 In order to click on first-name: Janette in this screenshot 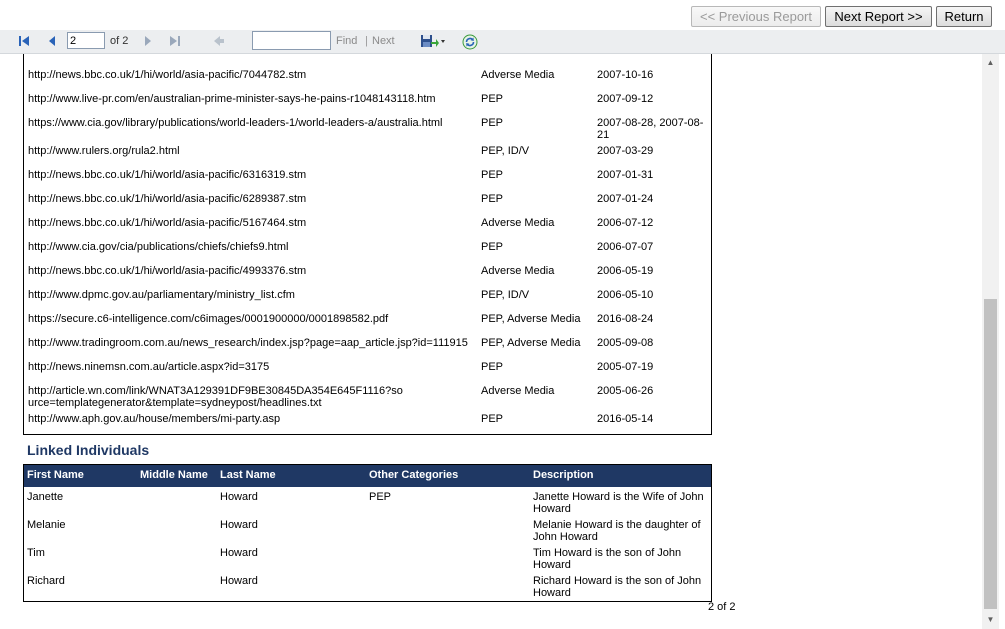, I will do `click(45, 497)`.